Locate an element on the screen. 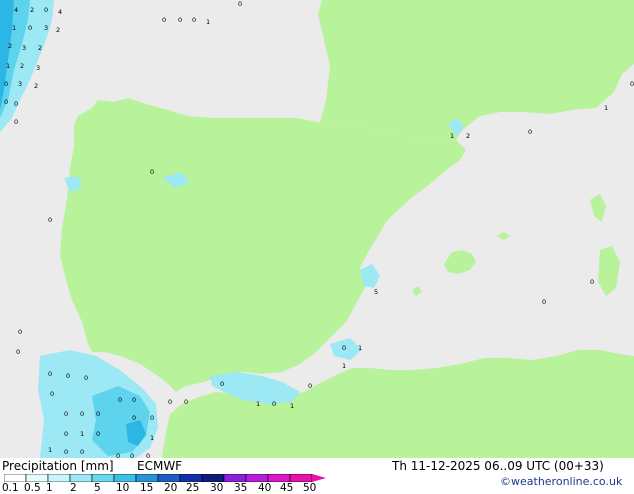  legend-tick-label: 20 is located at coordinates (171, 488).